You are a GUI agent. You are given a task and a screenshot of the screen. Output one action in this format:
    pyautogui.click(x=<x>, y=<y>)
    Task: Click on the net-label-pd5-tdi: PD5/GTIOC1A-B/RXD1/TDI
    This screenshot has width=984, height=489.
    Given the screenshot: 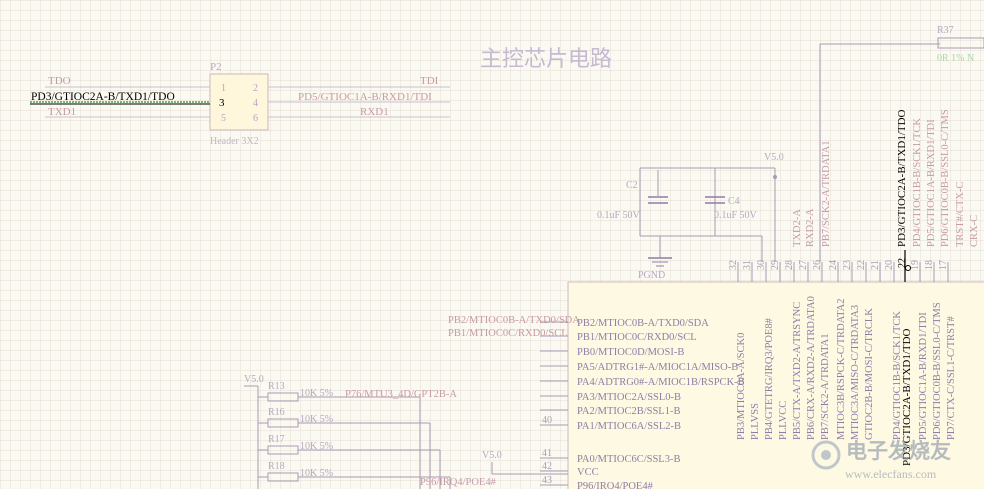 What is the action you would take?
    pyautogui.click(x=365, y=97)
    